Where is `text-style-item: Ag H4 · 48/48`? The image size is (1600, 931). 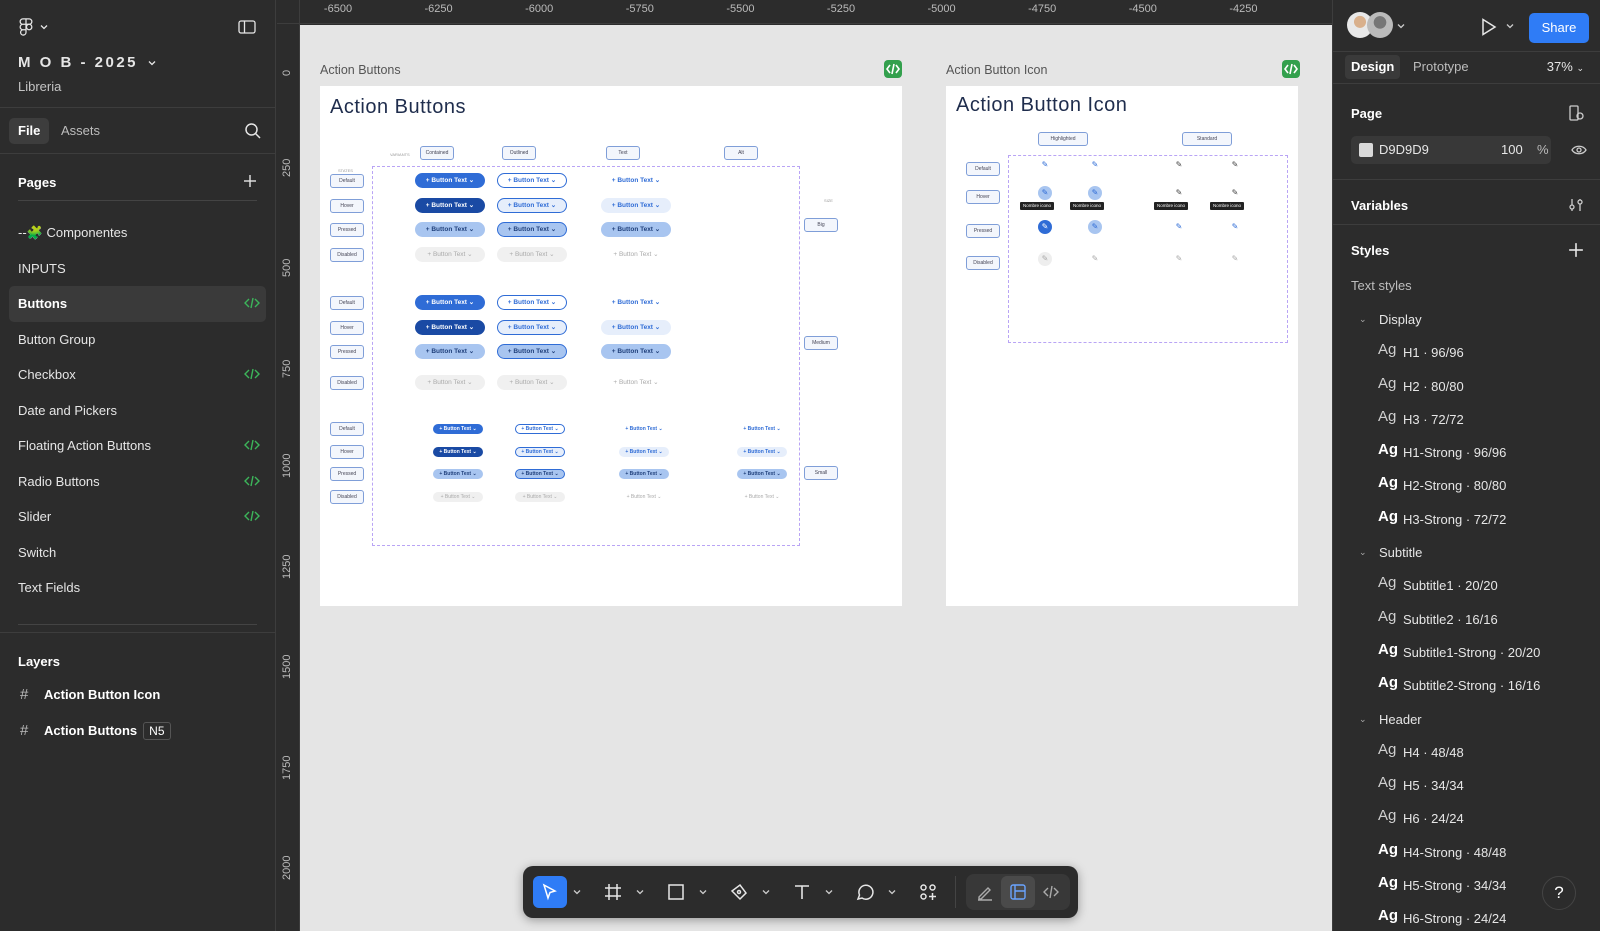 text-style-item: Ag H4 · 48/48 is located at coordinates (1466, 752).